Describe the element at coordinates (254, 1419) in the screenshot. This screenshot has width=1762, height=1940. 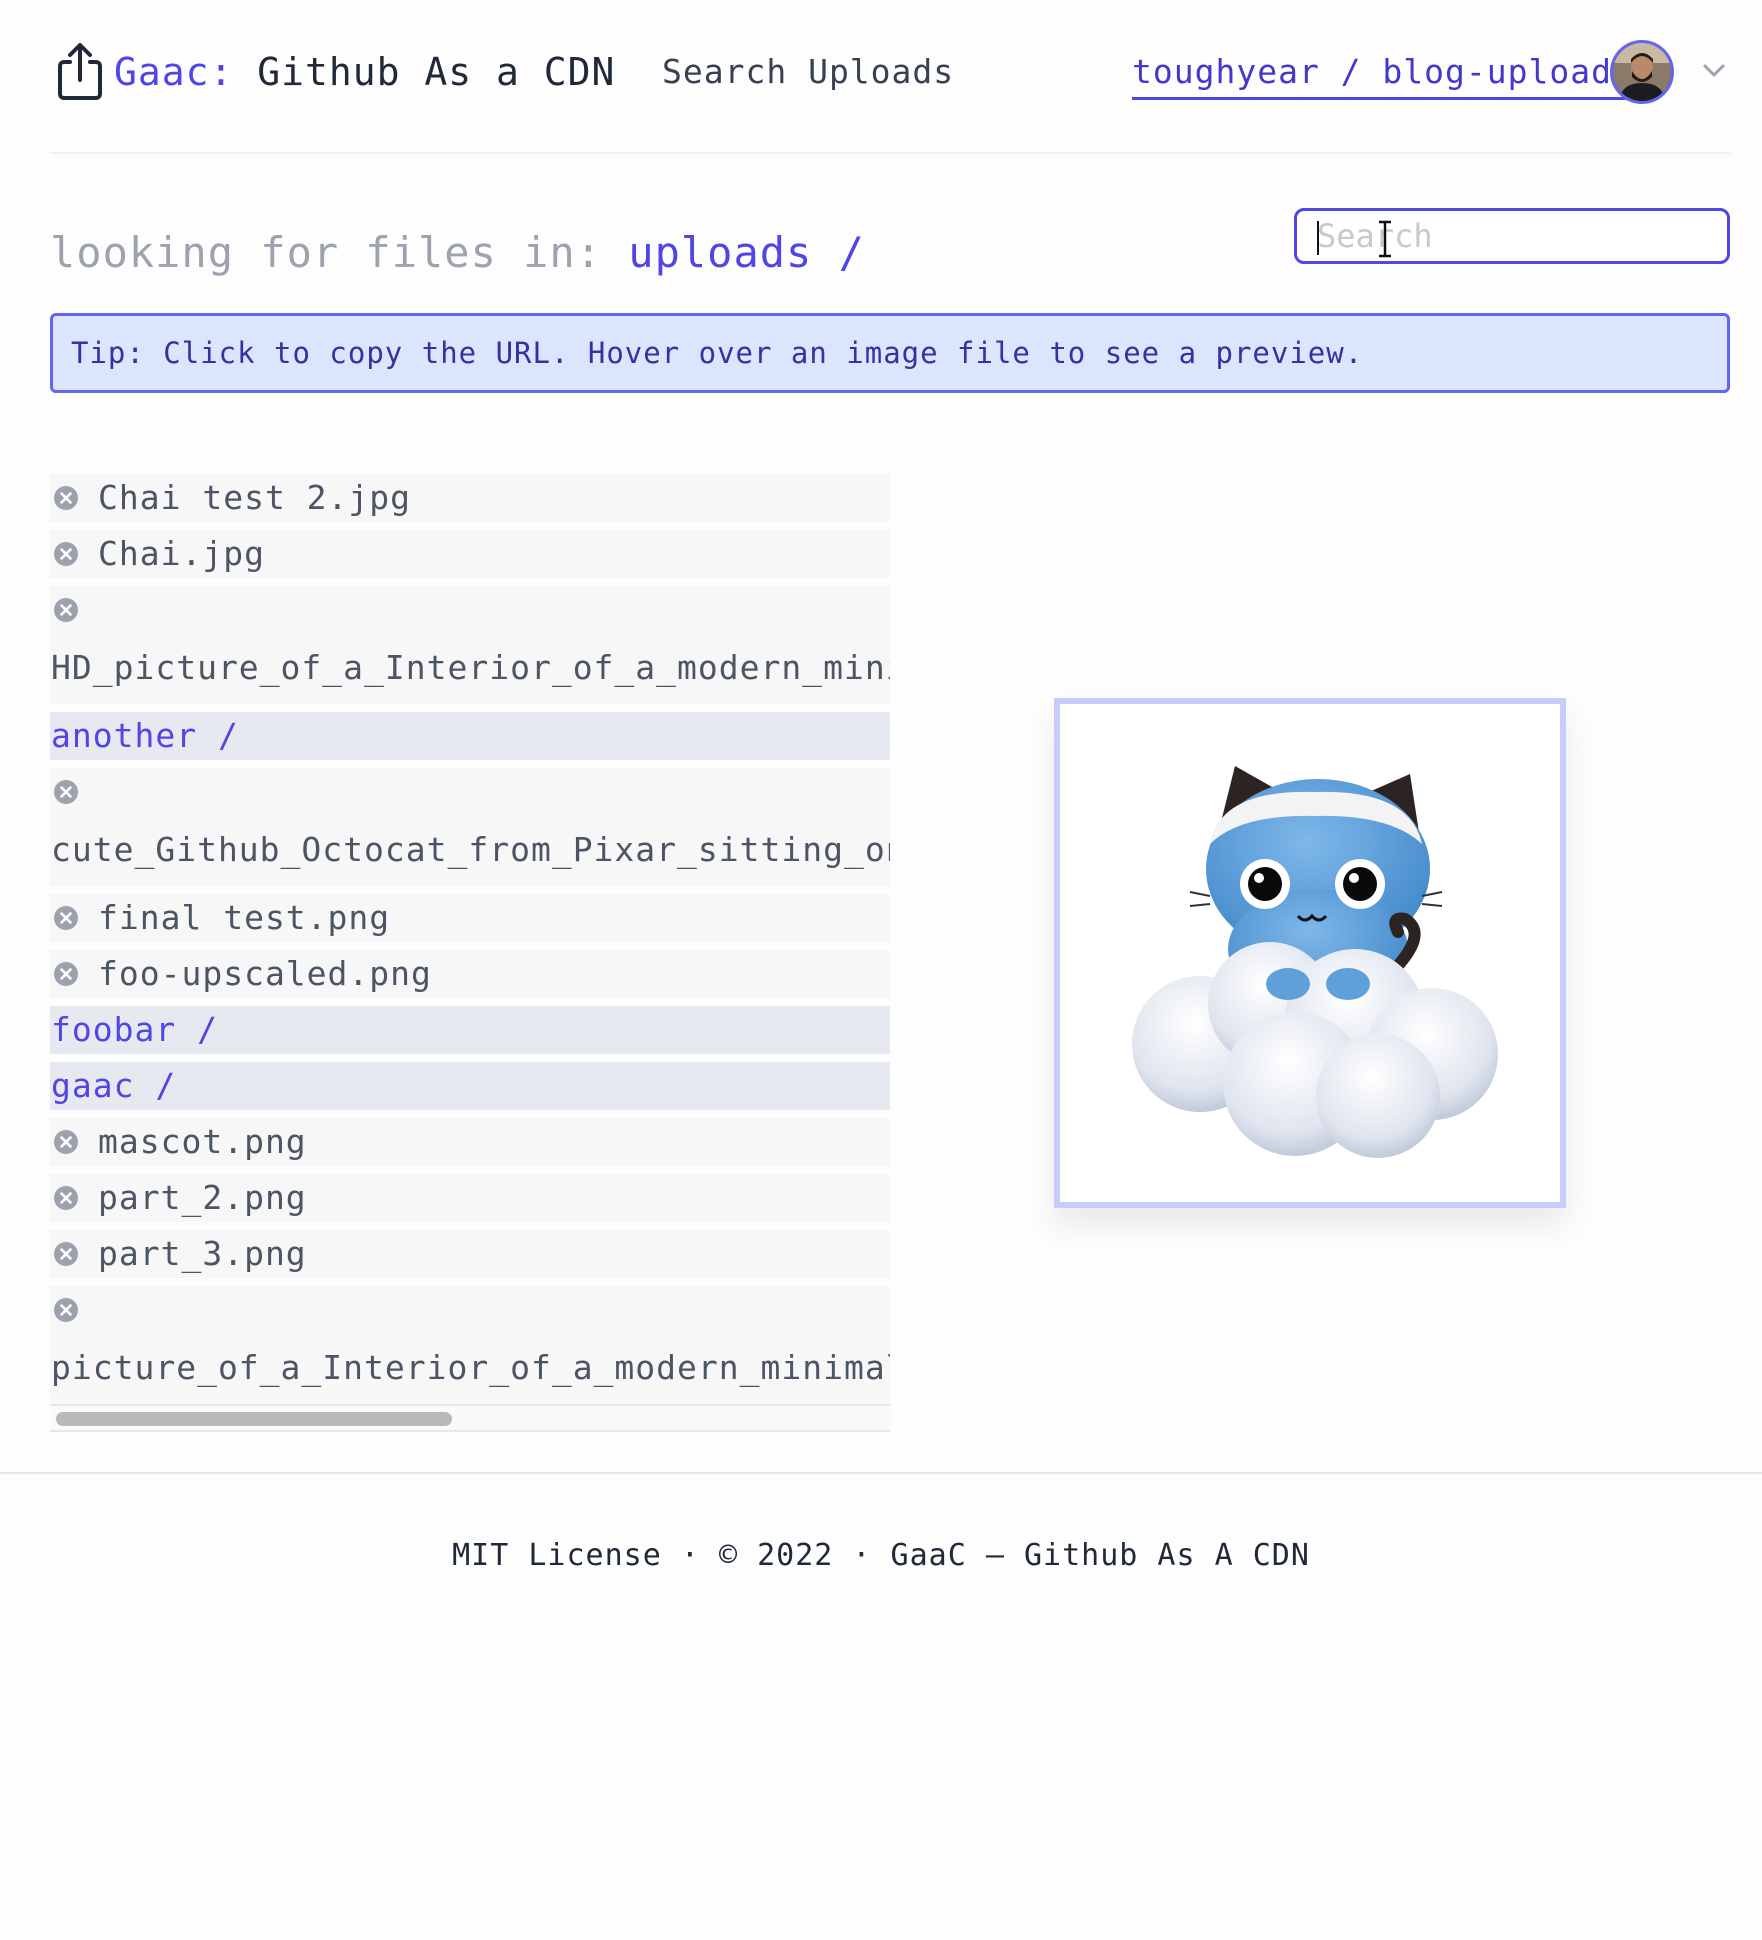
I see `scrollbar-thumb` at that location.